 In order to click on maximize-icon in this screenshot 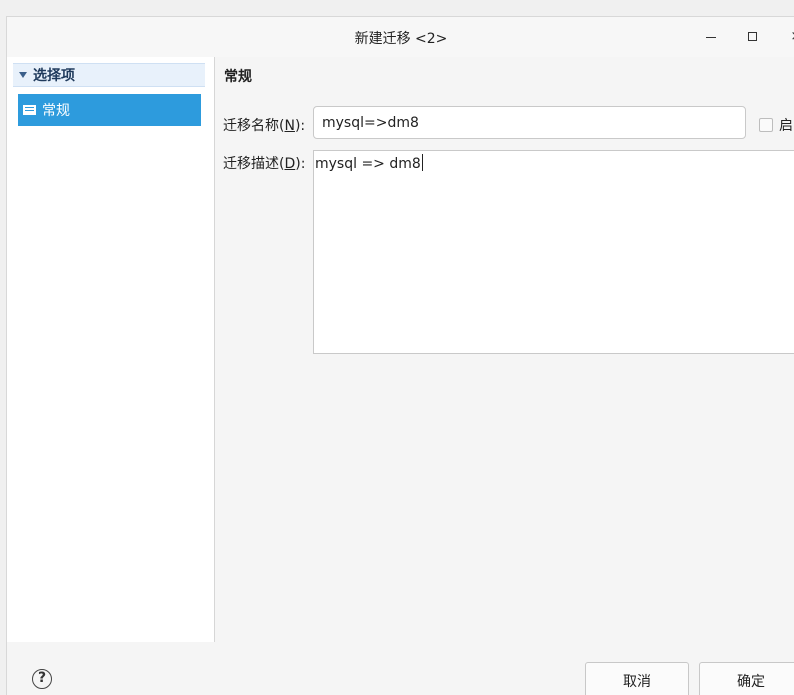, I will do `click(752, 36)`.